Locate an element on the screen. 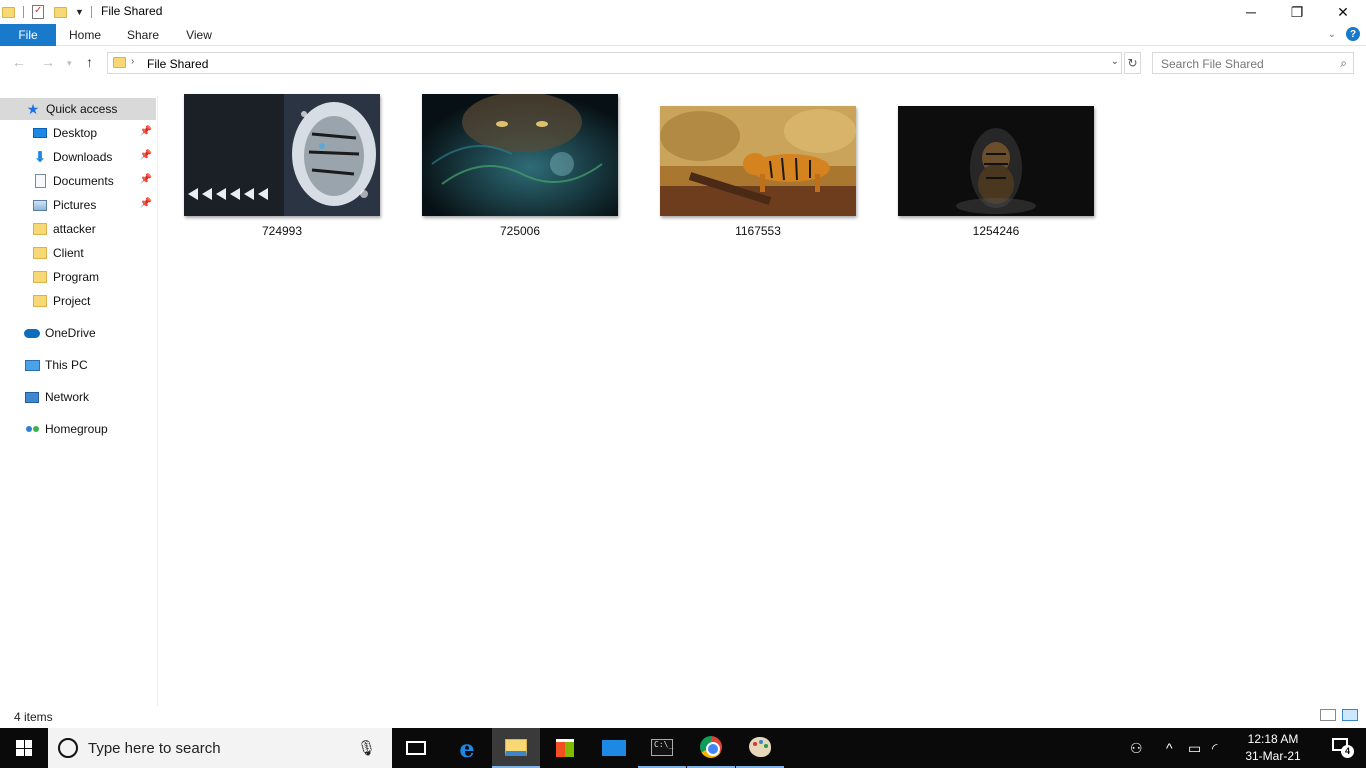  mail-icon is located at coordinates (614, 748).